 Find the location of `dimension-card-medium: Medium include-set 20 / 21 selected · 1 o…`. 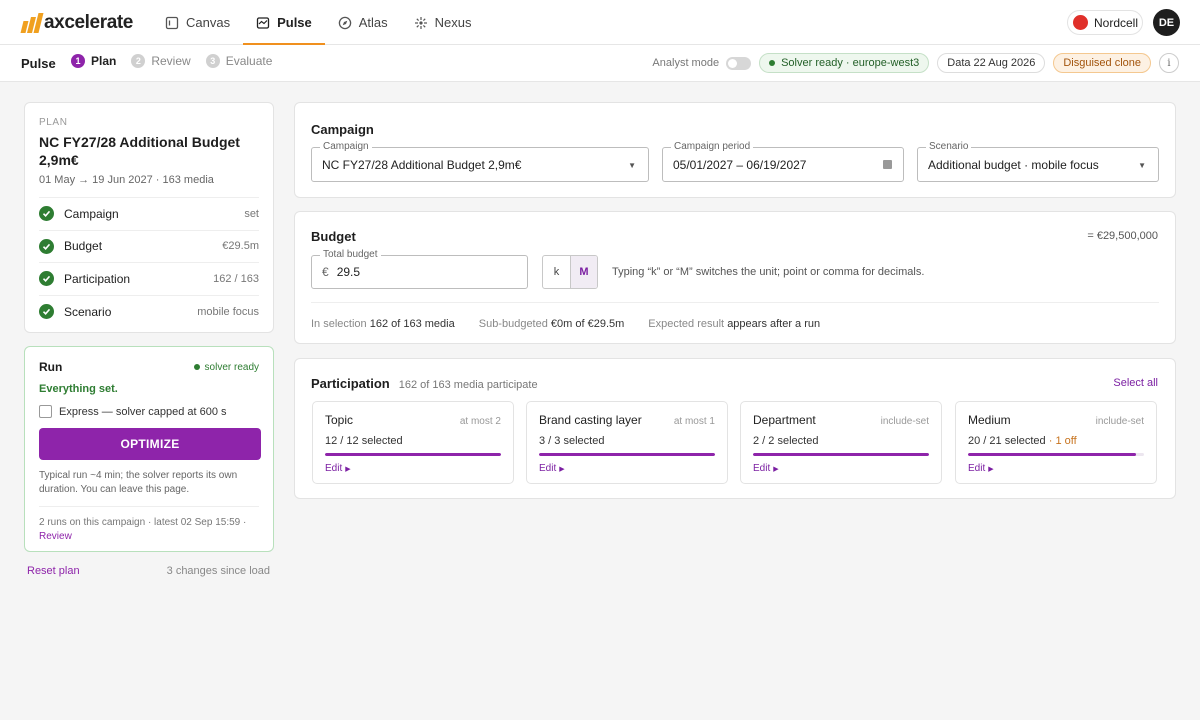

dimension-card-medium: Medium include-set 20 / 21 selected · 1 o… is located at coordinates (1056, 442).